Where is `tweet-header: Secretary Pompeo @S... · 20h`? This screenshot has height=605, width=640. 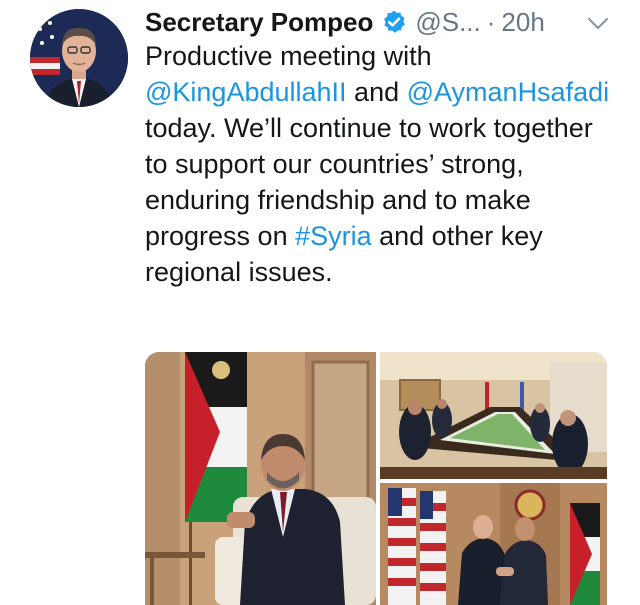 tweet-header: Secretary Pompeo @S... · 20h is located at coordinates (385, 22).